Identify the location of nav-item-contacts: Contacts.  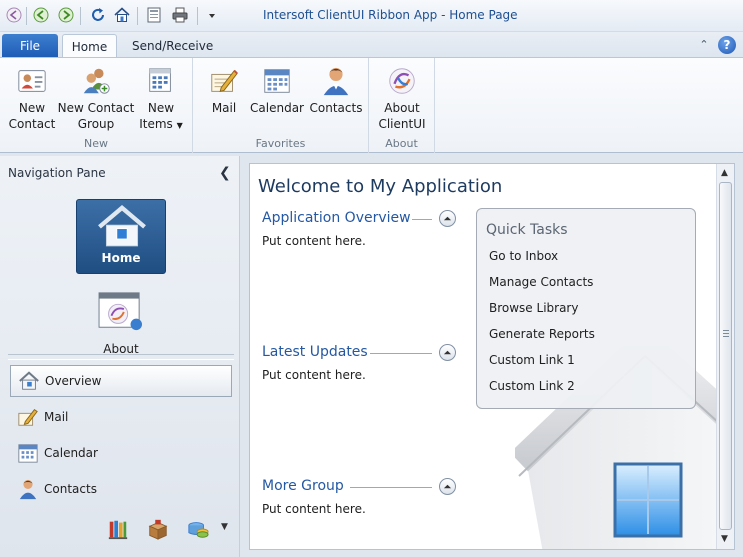
(121, 489).